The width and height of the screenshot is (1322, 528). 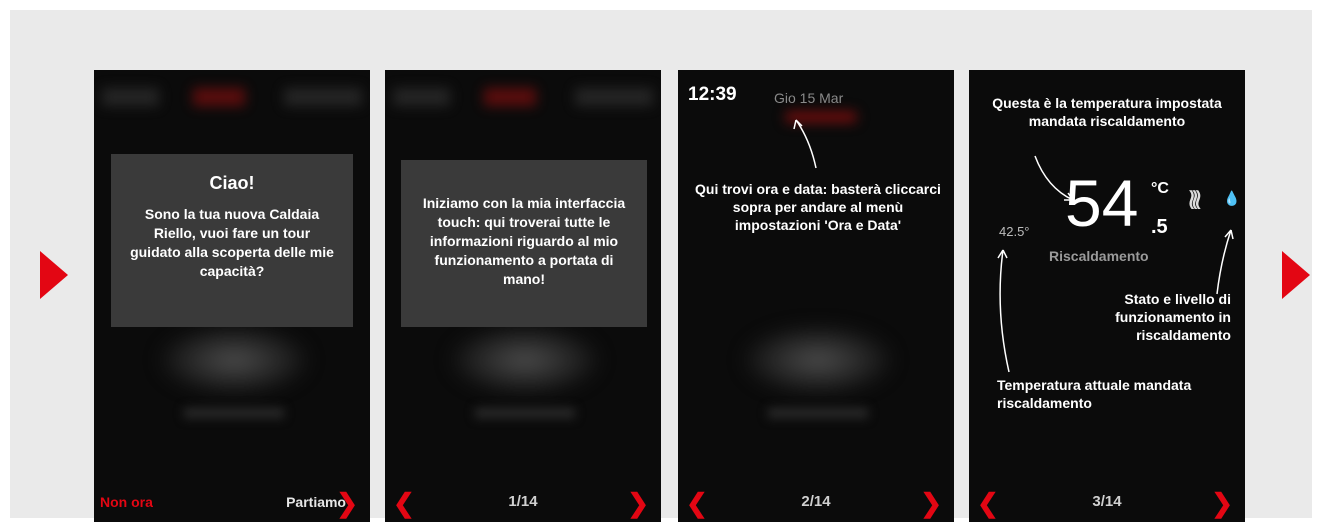 I want to click on screen-footer: Non ora Partiamo ❯, so click(x=232, y=501).